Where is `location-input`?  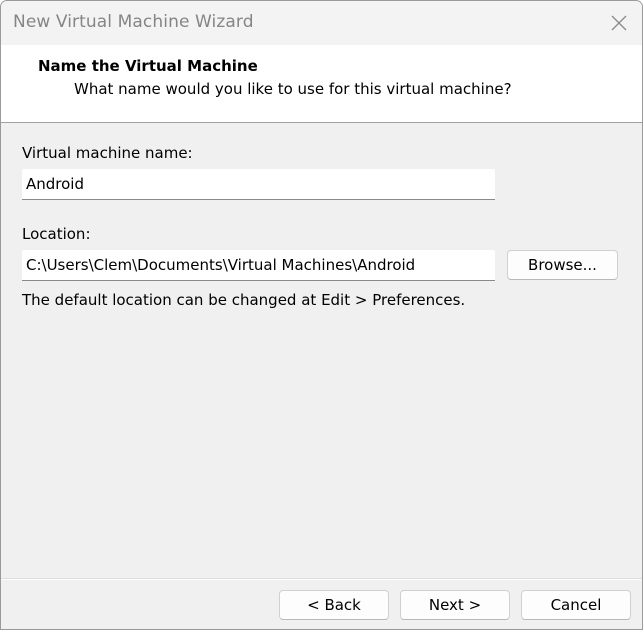 location-input is located at coordinates (258, 265).